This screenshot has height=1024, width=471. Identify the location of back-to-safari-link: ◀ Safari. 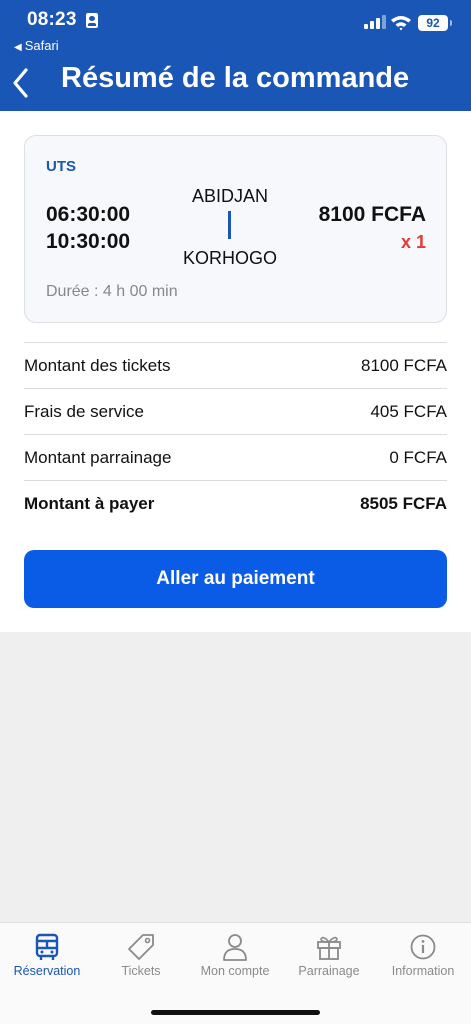
(36, 45).